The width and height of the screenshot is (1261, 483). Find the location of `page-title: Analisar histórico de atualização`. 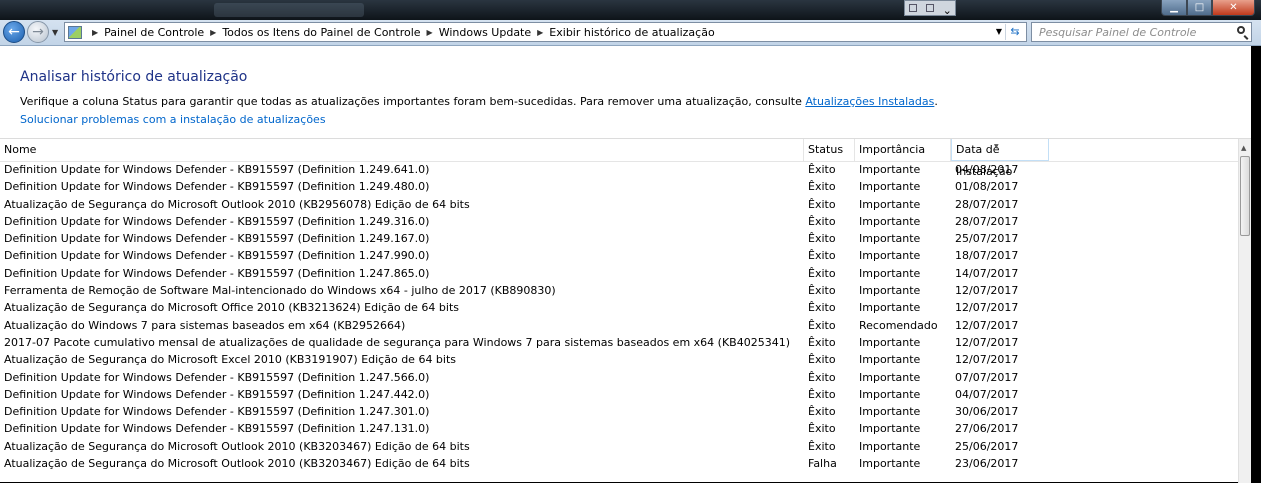

page-title: Analisar histórico de atualização is located at coordinates (134, 77).